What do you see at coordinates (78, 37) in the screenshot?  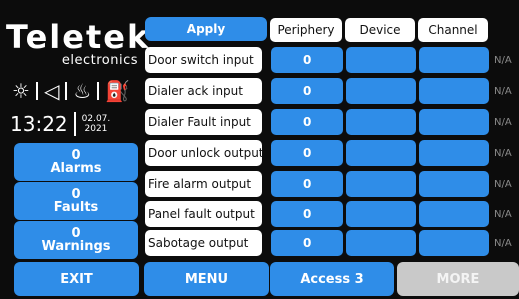 I see `brand-name: Teletek` at bounding box center [78, 37].